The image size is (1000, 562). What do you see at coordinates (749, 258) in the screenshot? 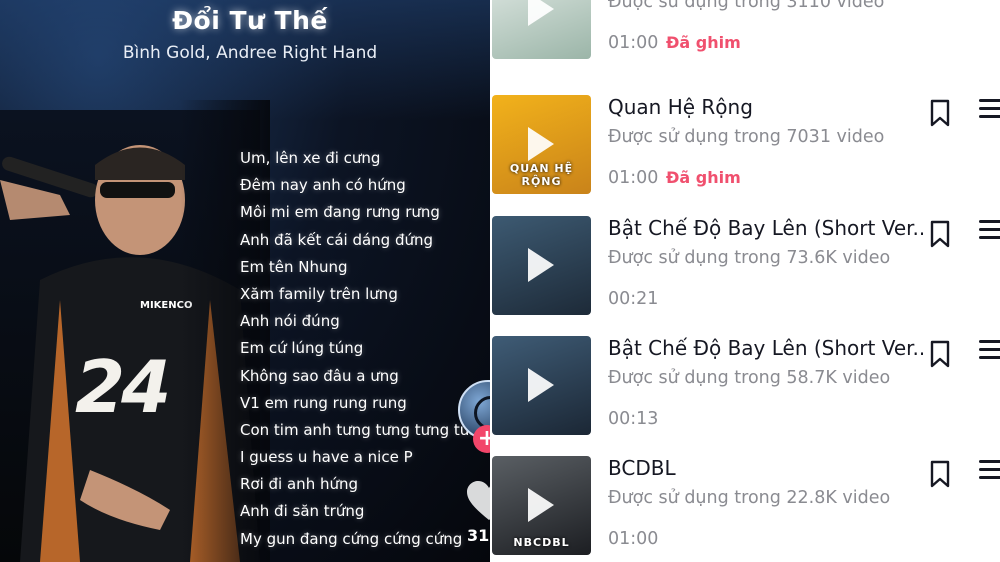
I see `sound-usage: Được sử dụng trong 73.6K video` at bounding box center [749, 258].